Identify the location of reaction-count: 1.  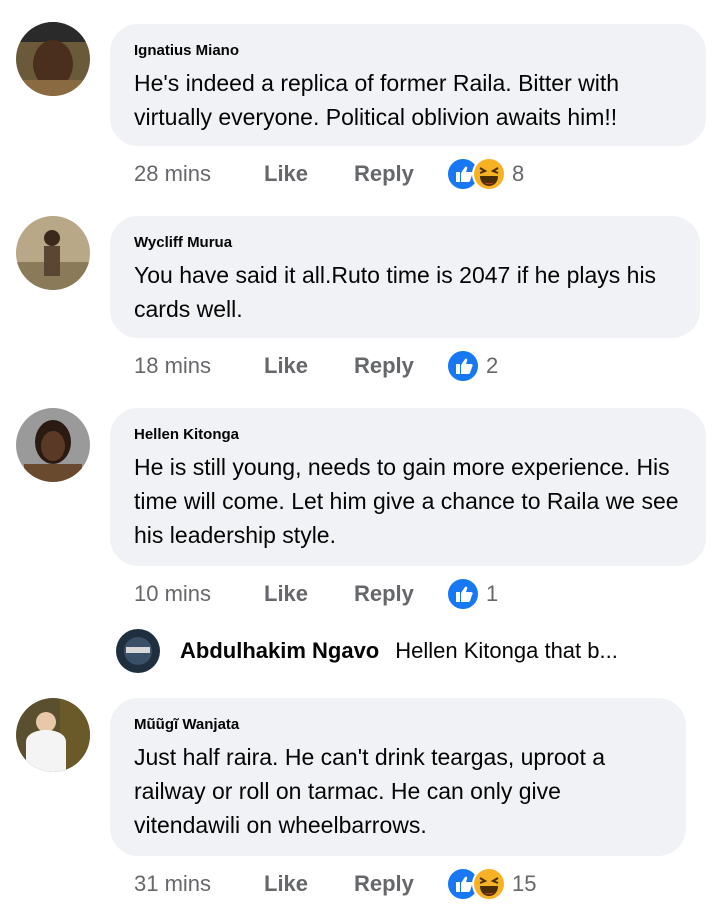
(492, 593).